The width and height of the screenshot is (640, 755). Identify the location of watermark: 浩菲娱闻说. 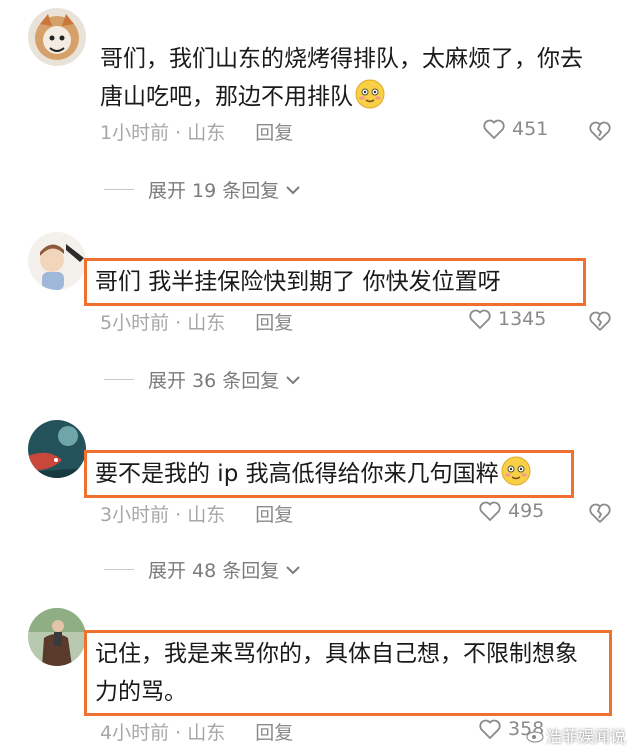
(576, 735).